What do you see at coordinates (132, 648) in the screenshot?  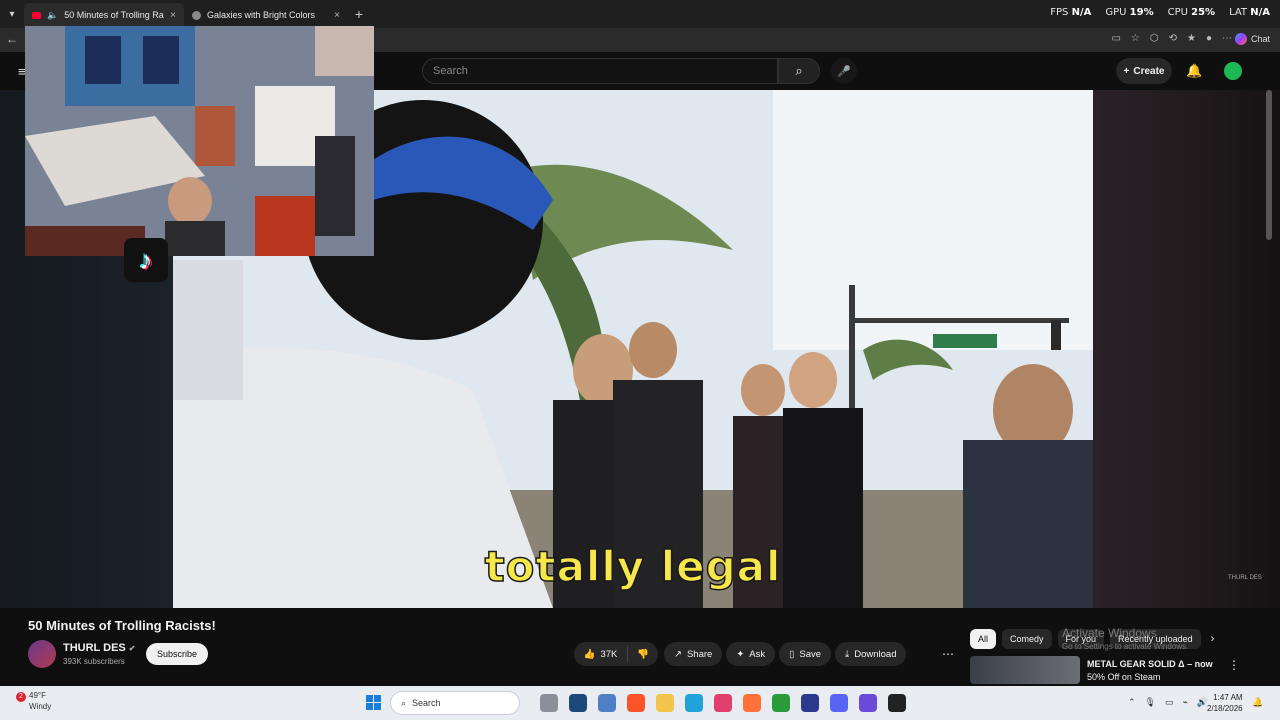 I see `verified-check-icon: ✔` at bounding box center [132, 648].